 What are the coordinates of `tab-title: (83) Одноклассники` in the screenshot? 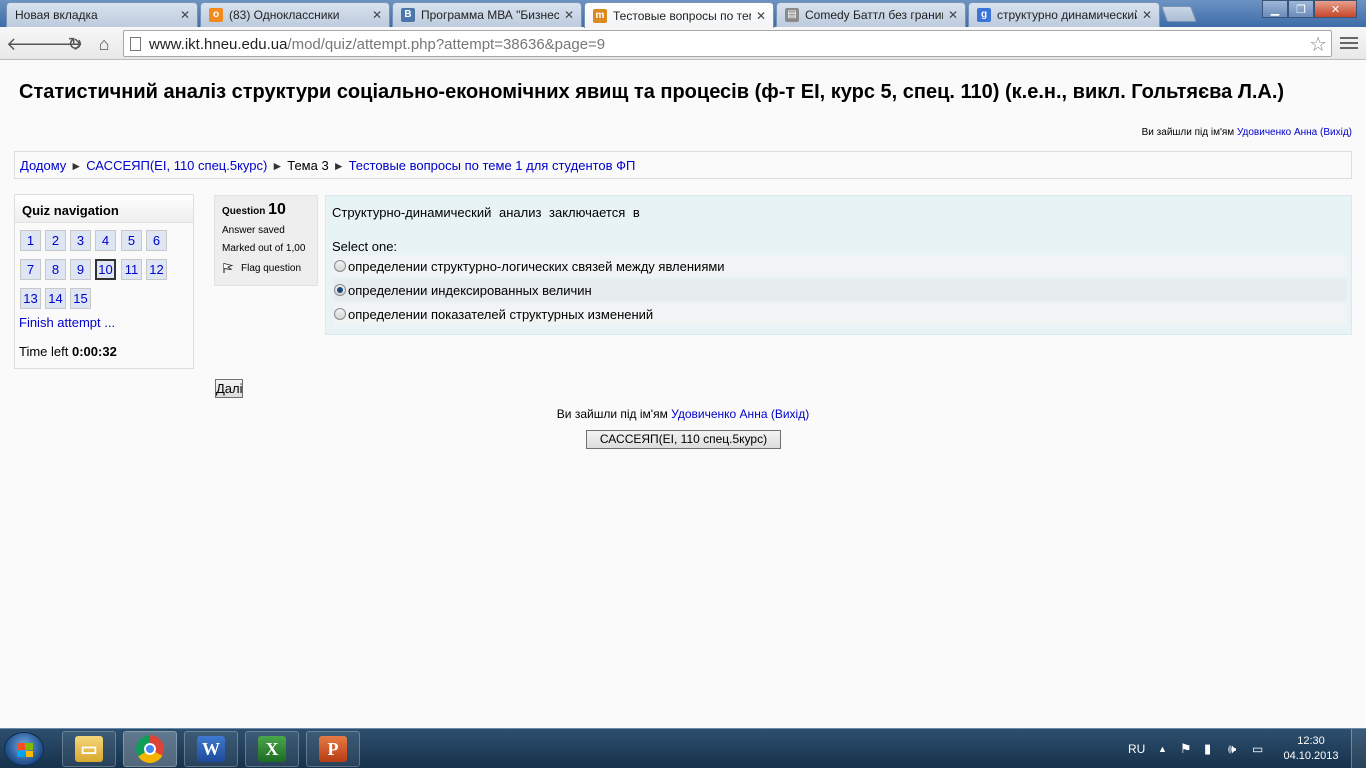 It's located at (284, 15).